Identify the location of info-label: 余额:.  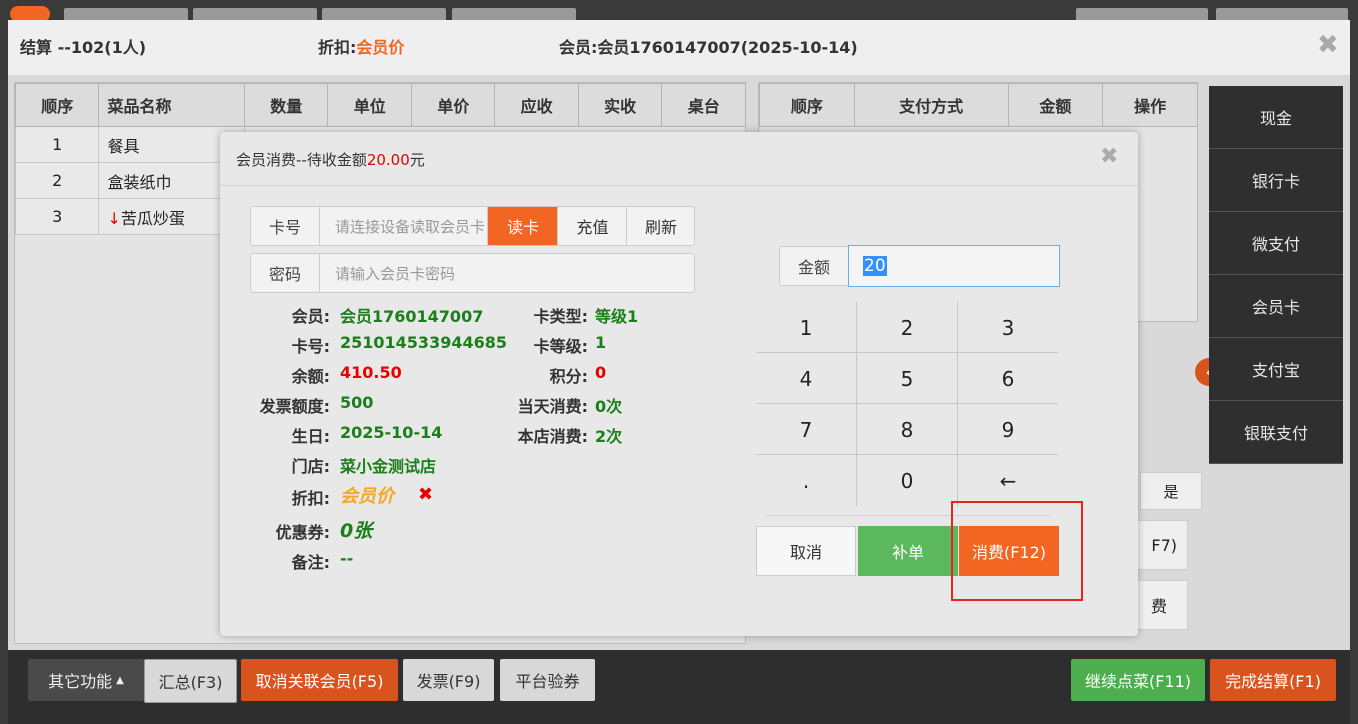
(310, 376).